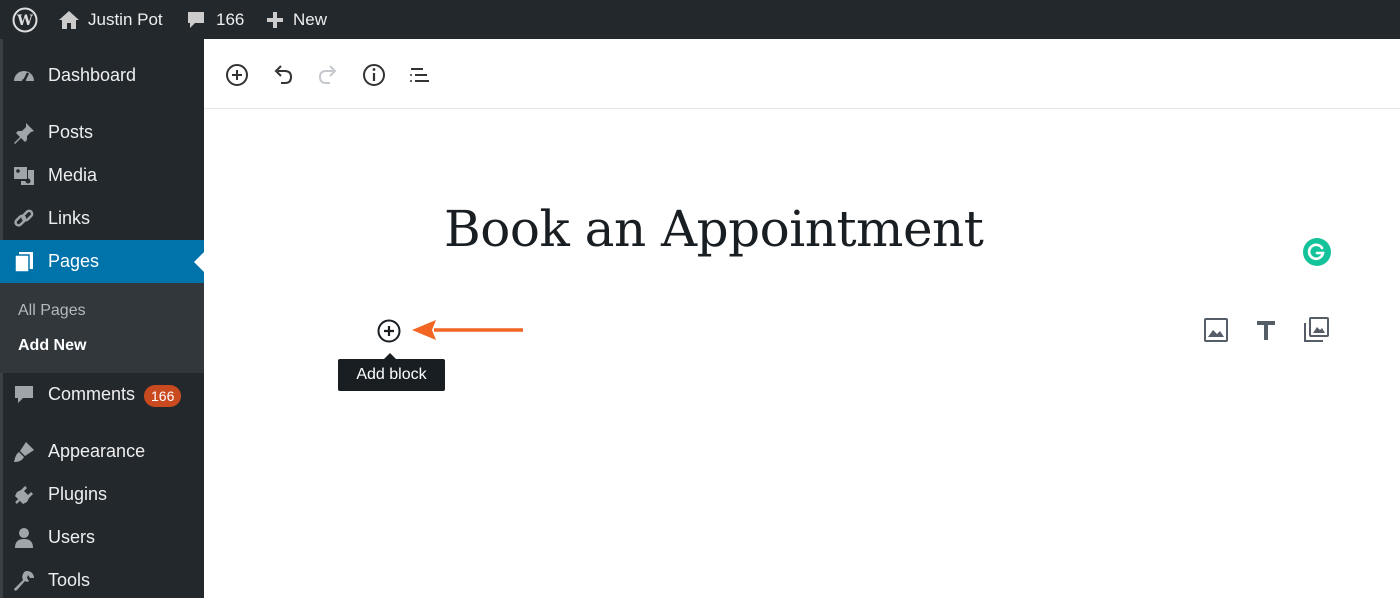 The image size is (1400, 598). I want to click on grammarly-icon, so click(1317, 252).